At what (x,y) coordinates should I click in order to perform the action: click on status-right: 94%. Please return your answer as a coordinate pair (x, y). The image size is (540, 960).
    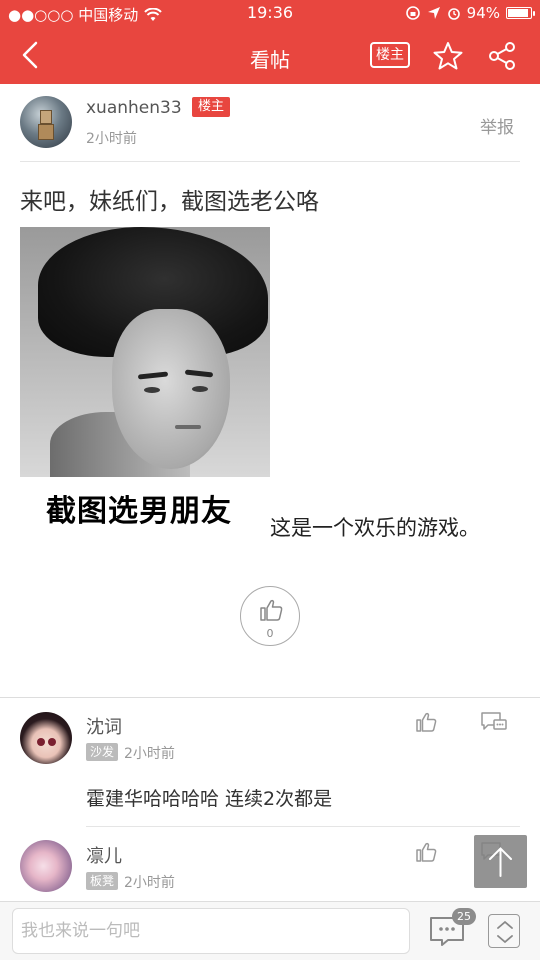
    Looking at the image, I should click on (470, 13).